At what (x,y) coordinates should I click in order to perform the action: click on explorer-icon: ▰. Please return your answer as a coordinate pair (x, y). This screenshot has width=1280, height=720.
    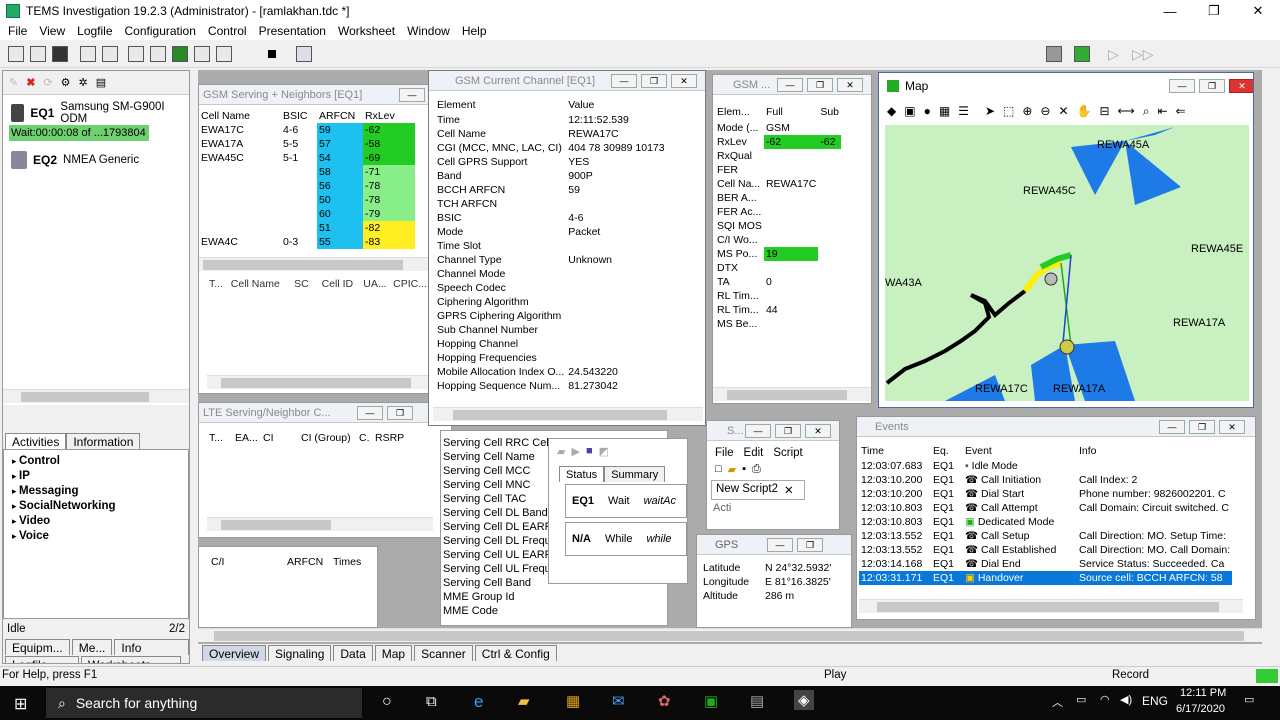
    Looking at the image, I should click on (524, 701).